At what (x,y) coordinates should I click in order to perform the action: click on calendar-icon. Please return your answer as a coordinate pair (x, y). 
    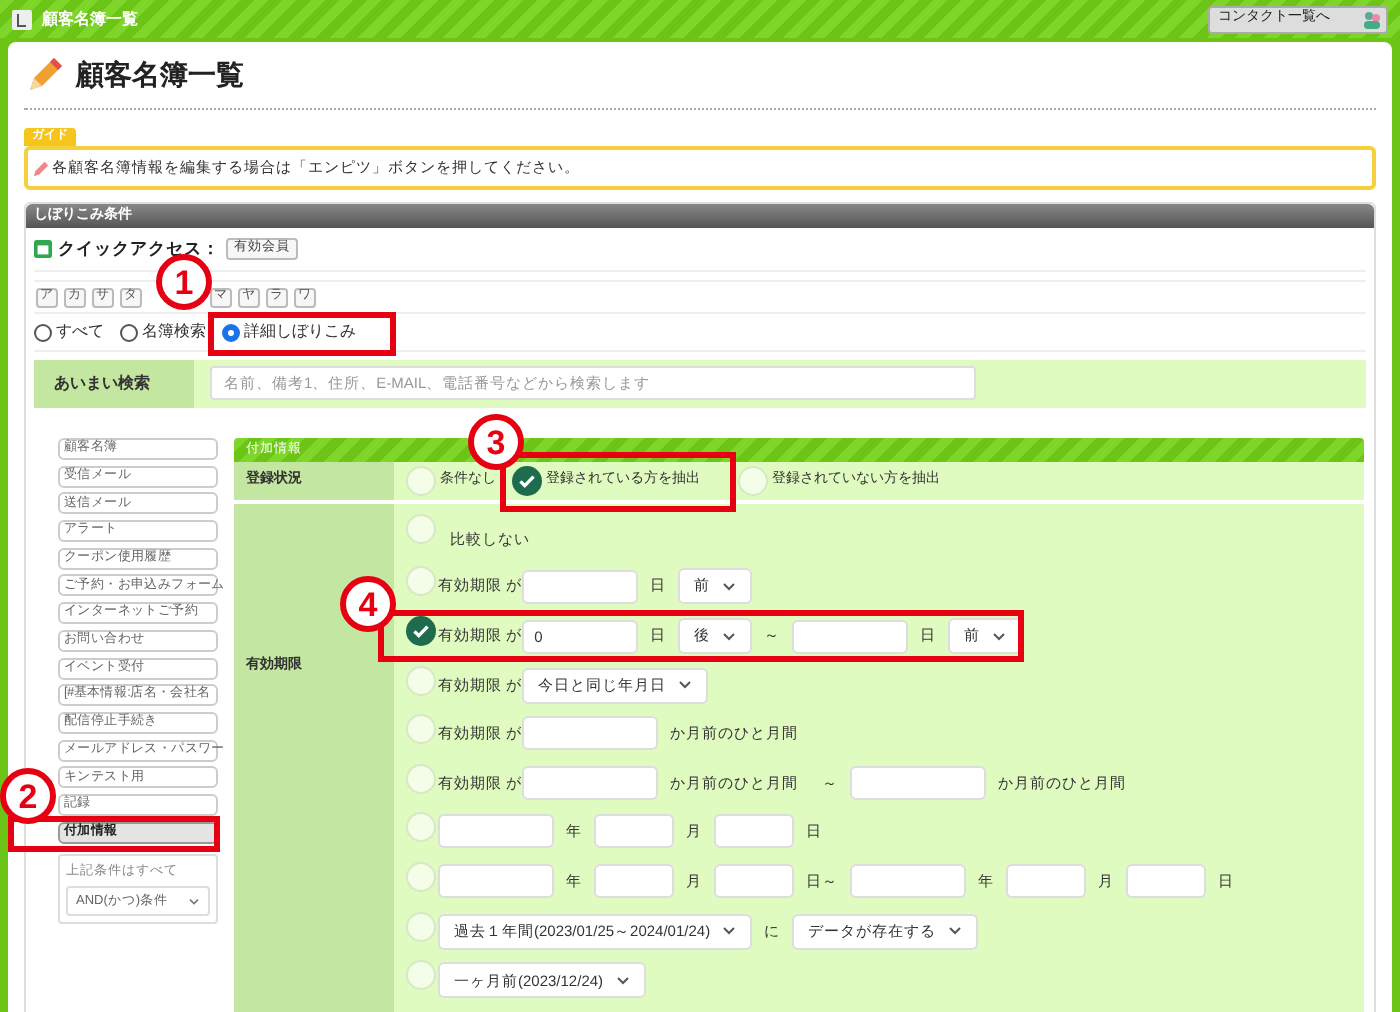
    Looking at the image, I should click on (43, 249).